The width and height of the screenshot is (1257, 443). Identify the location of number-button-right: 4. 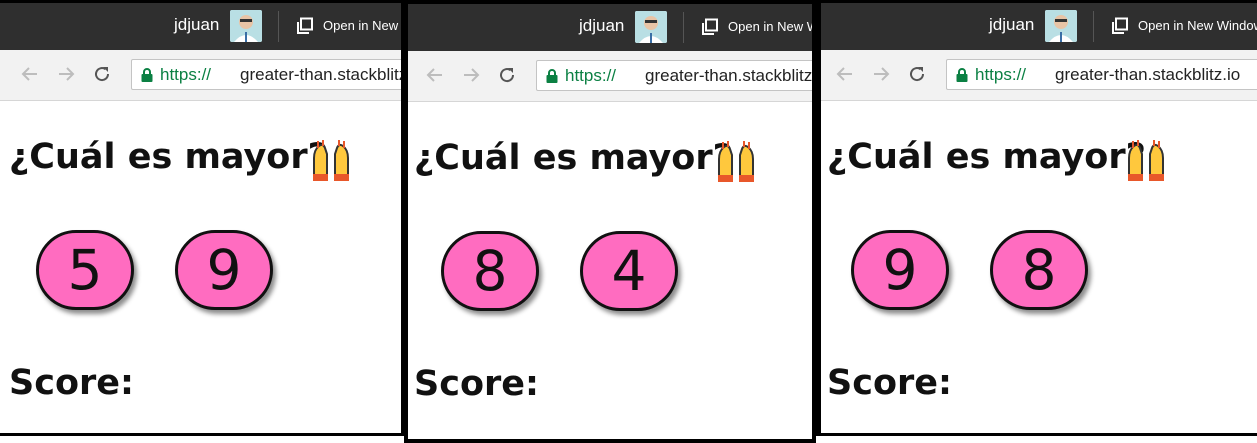
(629, 271).